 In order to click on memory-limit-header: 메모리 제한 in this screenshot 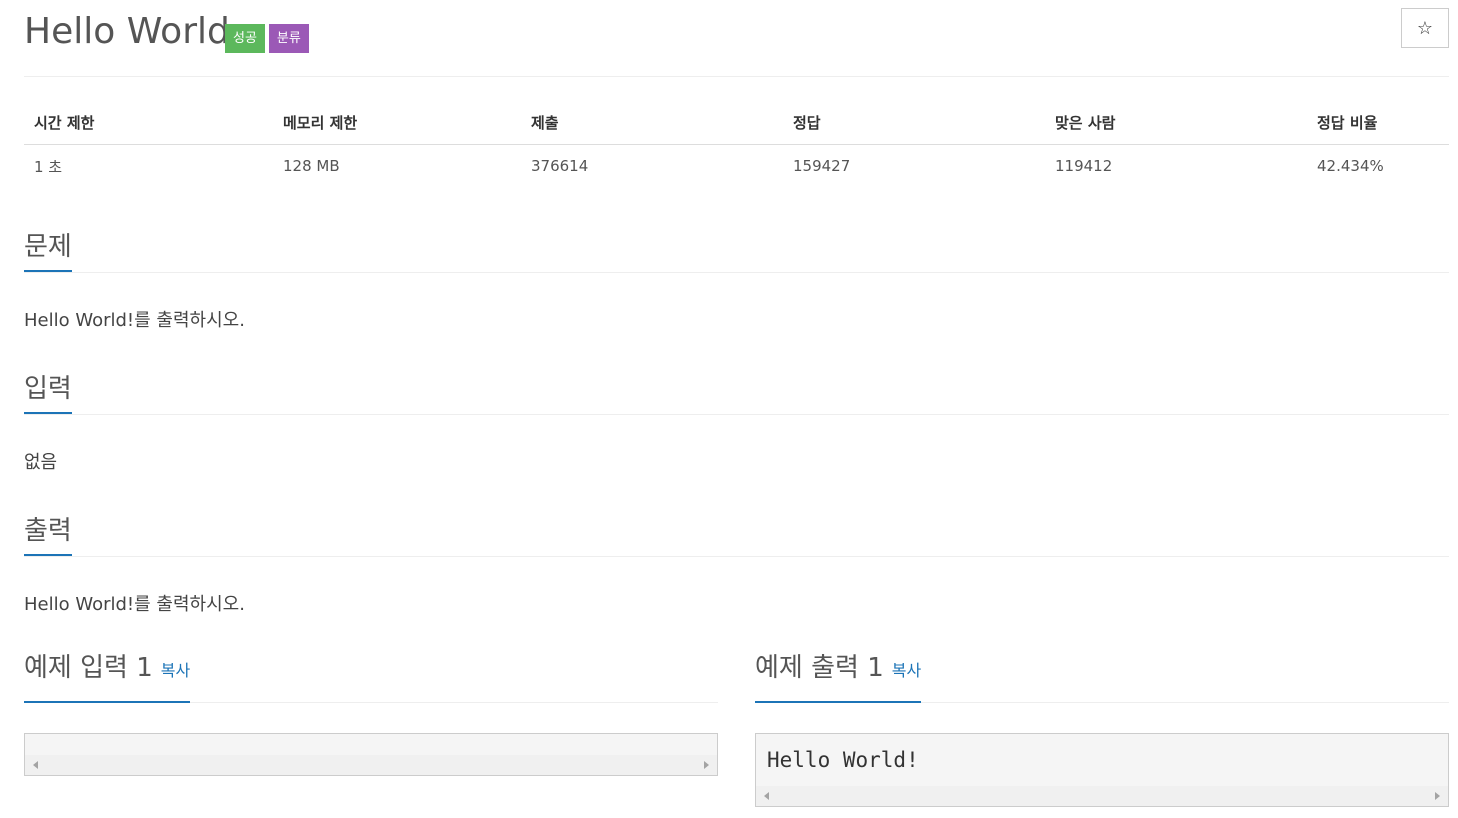, I will do `click(397, 122)`.